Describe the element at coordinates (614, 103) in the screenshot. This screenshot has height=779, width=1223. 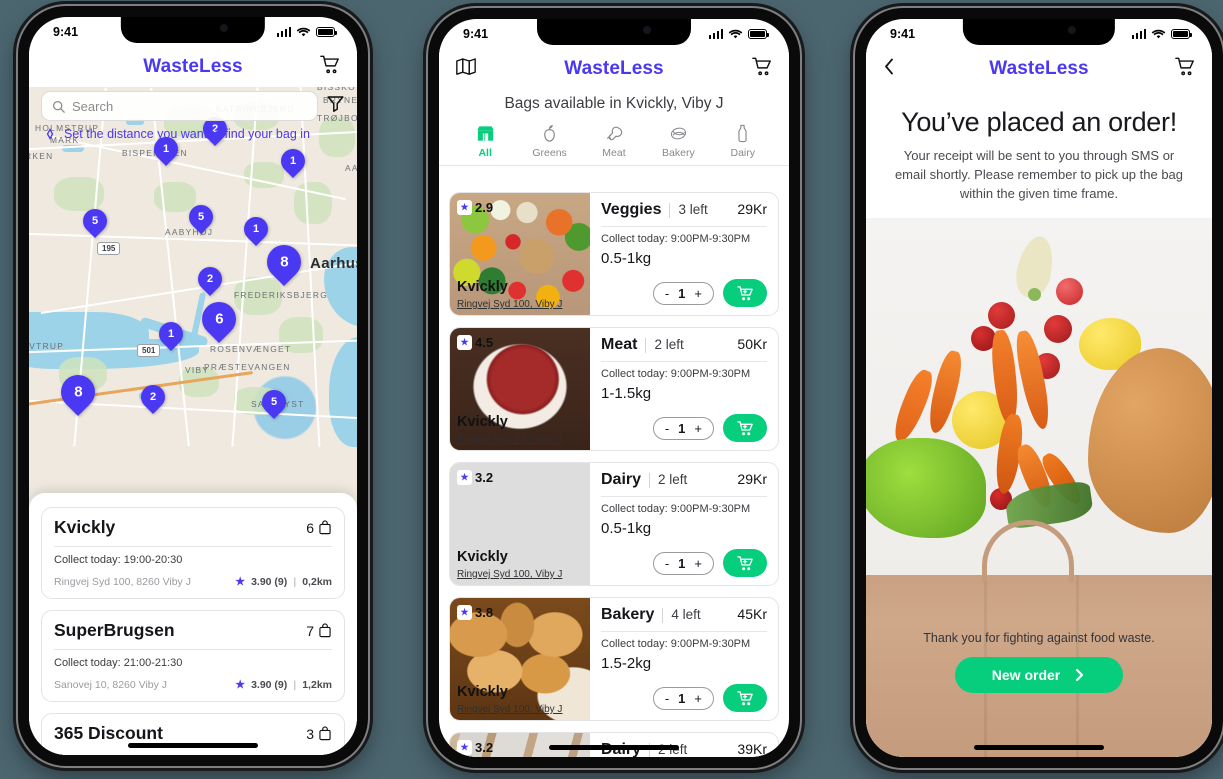
I see `page-subtitle: Bags available in Kvickly, Viby J` at that location.